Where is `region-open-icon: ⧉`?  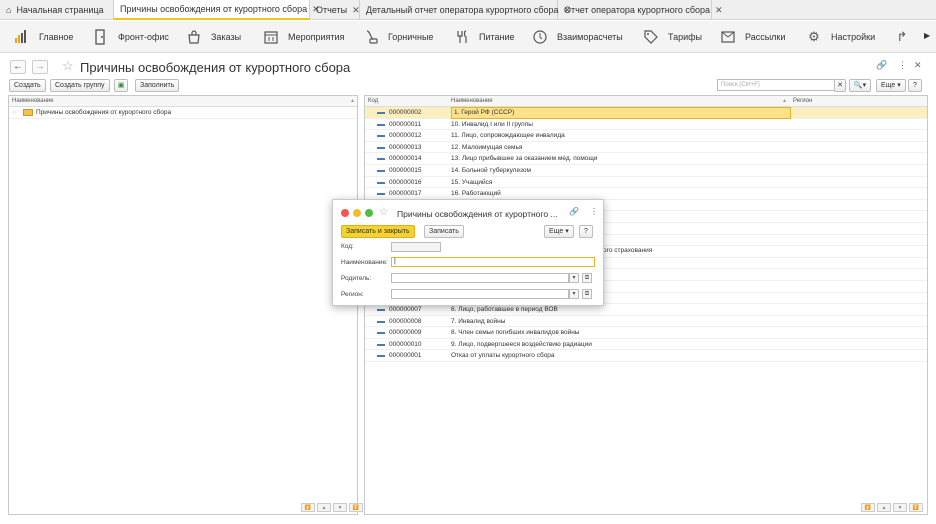 region-open-icon: ⧉ is located at coordinates (587, 294).